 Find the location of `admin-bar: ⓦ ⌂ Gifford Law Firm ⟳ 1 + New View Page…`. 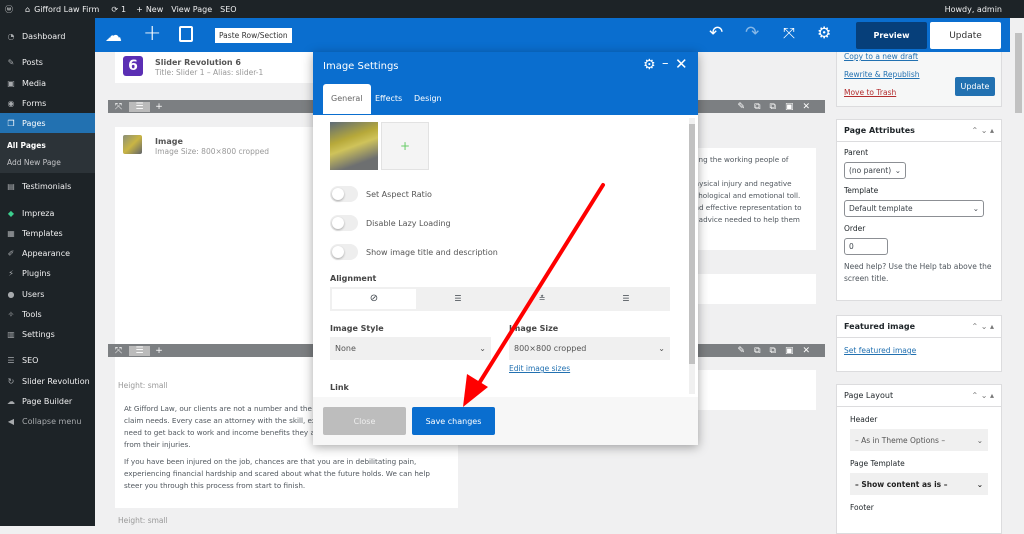

admin-bar: ⓦ ⌂ Gifford Law Firm ⟳ 1 + New View Page… is located at coordinates (512, 9).